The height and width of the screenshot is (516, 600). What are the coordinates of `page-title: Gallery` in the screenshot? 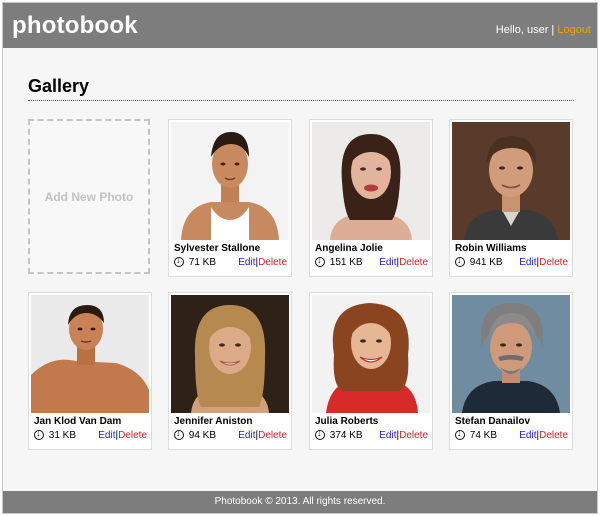 It's located at (59, 86).